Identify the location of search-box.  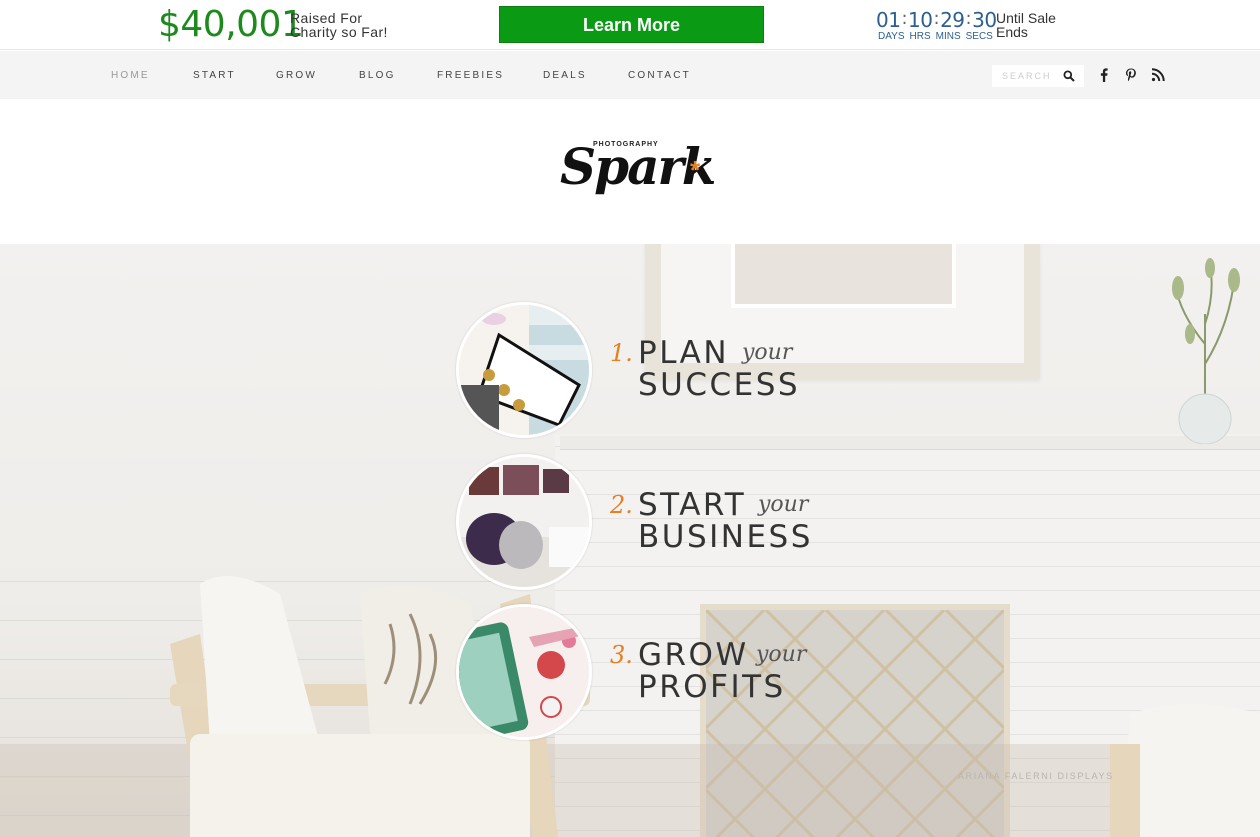
(1038, 76).